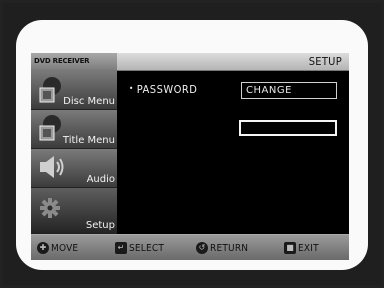 This screenshot has width=384, height=288. What do you see at coordinates (100, 225) in the screenshot?
I see `sidebar-item-label: Setup` at bounding box center [100, 225].